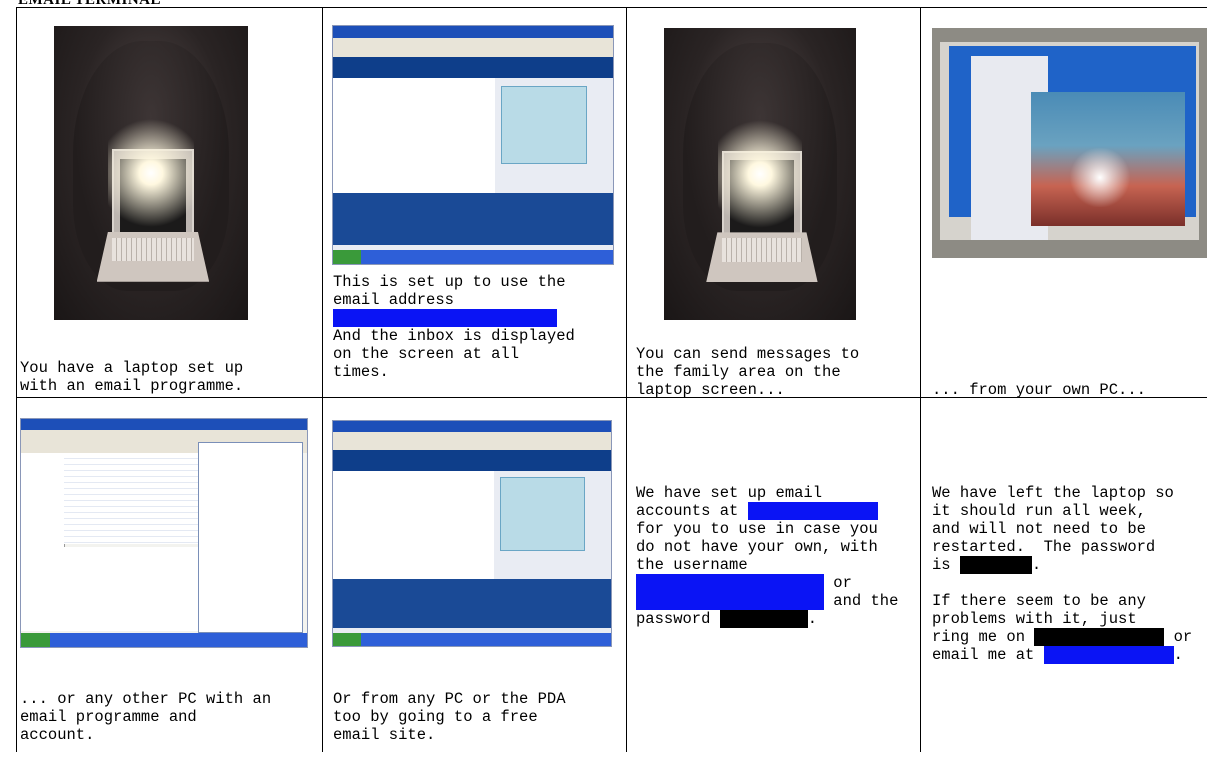 This screenshot has height=767, width=1207. Describe the element at coordinates (445, 318) in the screenshot. I see `redacted-email-address` at that location.